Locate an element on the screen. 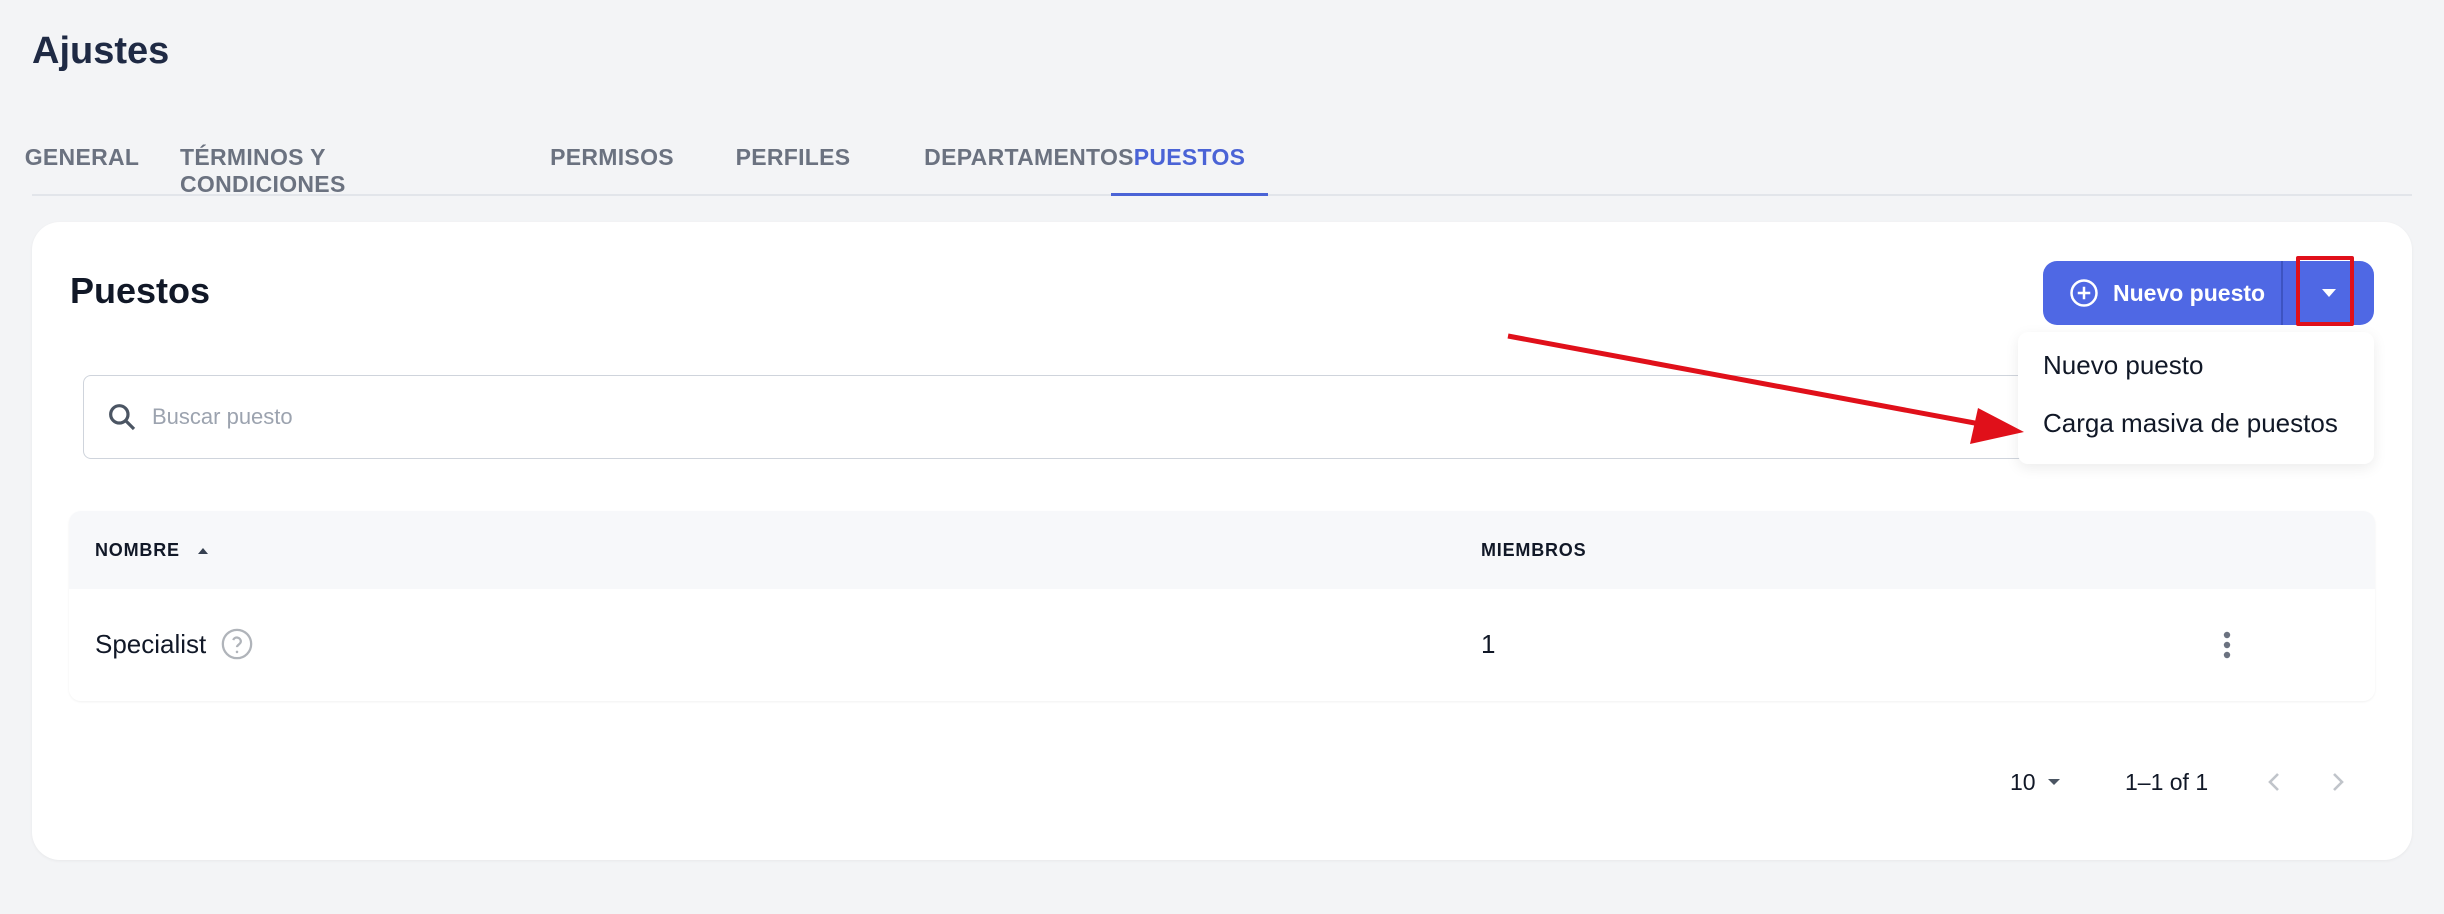  new-puesto-dropdown-menu: Nuevo puesto Carga masiva de puestos is located at coordinates (2196, 398).